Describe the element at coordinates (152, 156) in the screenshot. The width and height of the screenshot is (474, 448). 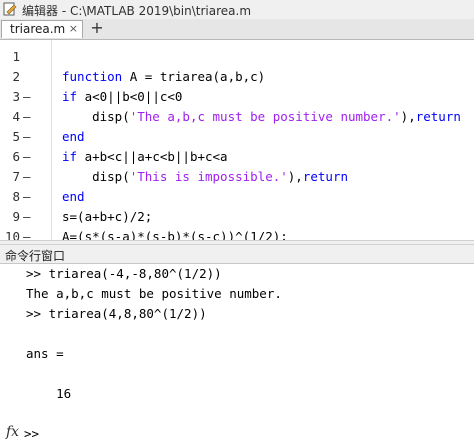
I see `code-token: a+b<c||a+c<b||b+c<a` at that location.